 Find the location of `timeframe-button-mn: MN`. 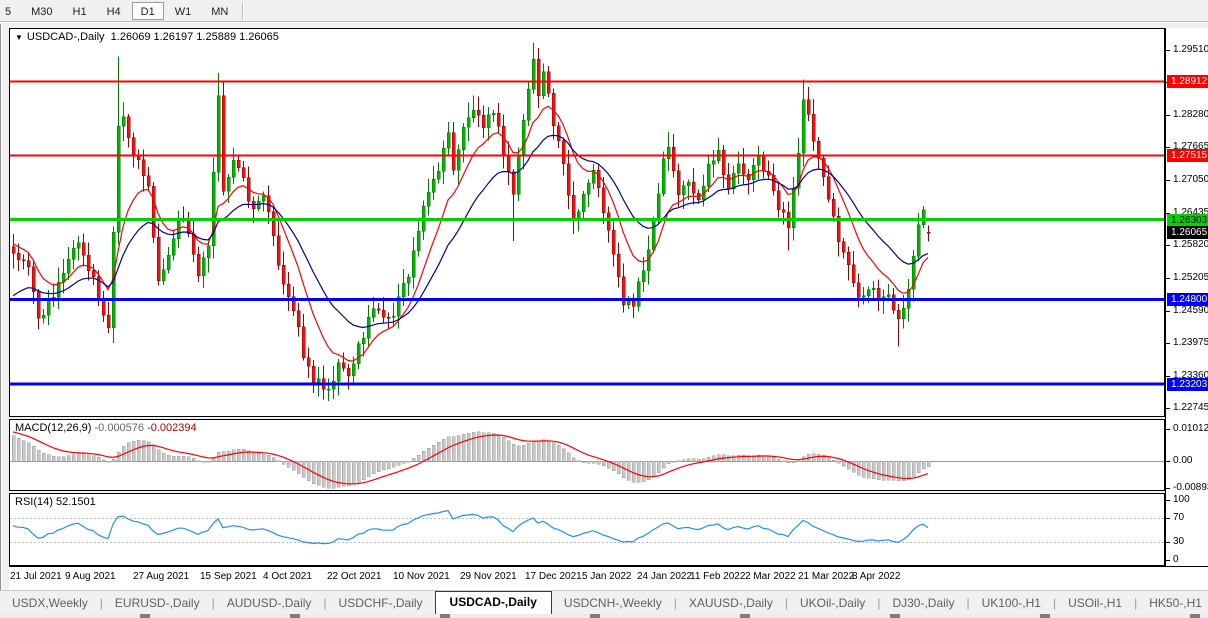

timeframe-button-mn: MN is located at coordinates (219, 11).